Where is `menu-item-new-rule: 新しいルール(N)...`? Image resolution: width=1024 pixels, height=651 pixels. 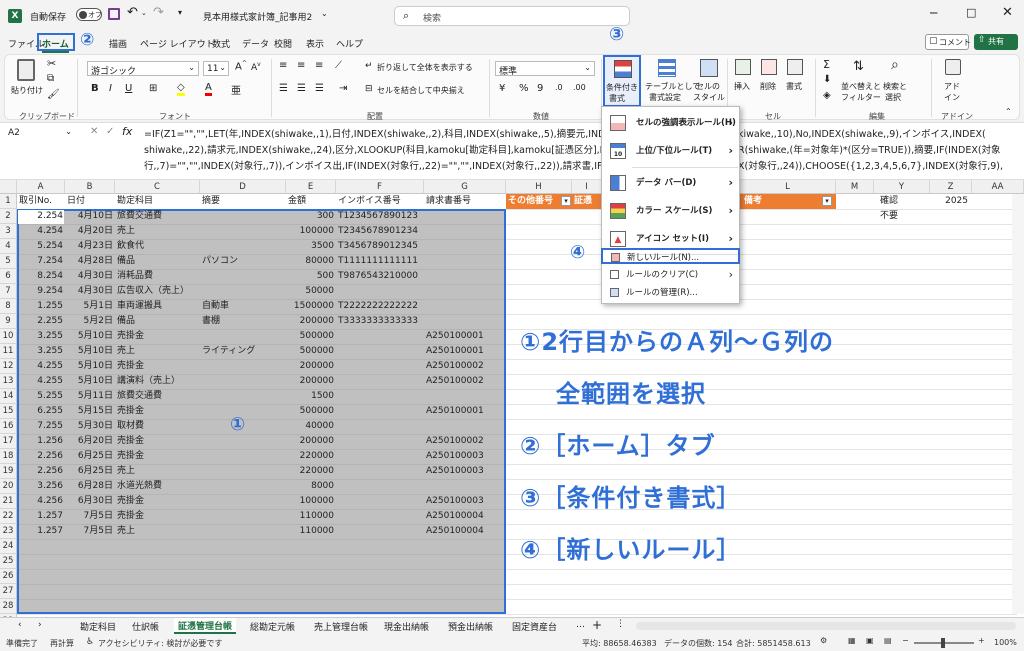 menu-item-new-rule: 新しいルール(N)... is located at coordinates (670, 256).